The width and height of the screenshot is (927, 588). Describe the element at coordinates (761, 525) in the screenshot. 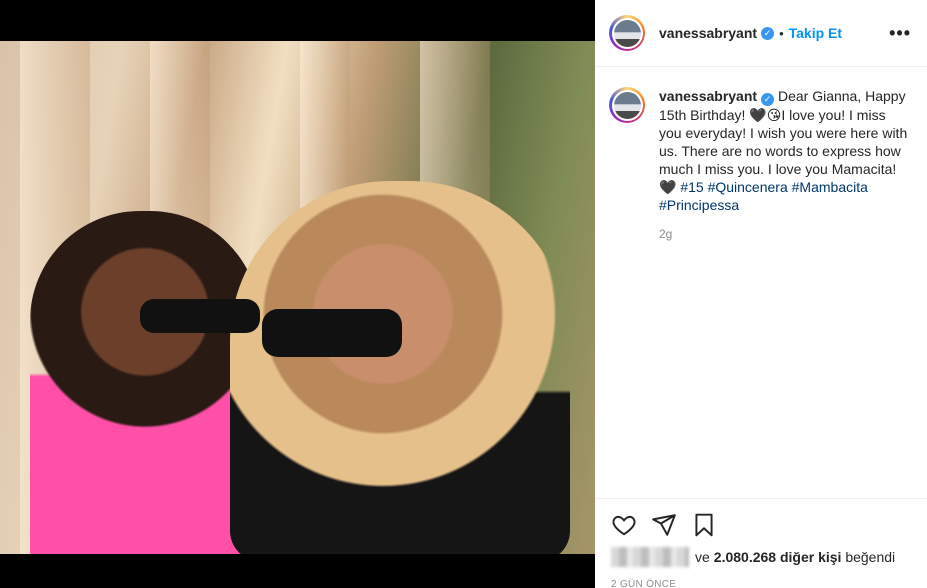

I see `action-icons` at that location.